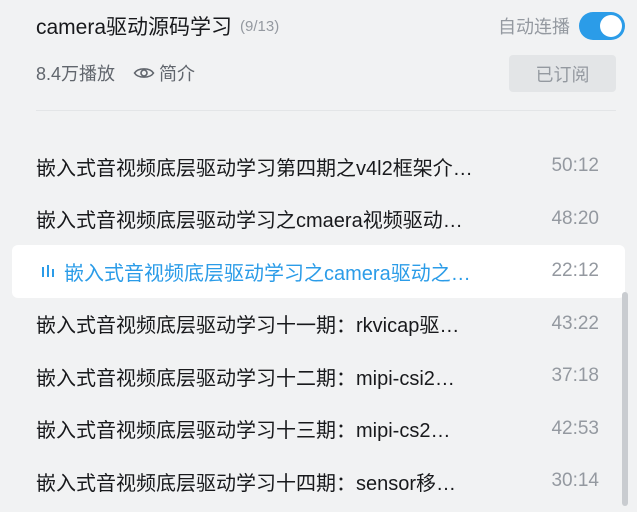 This screenshot has width=637, height=512. I want to click on autoplay-label: 自动连播, so click(534, 27).